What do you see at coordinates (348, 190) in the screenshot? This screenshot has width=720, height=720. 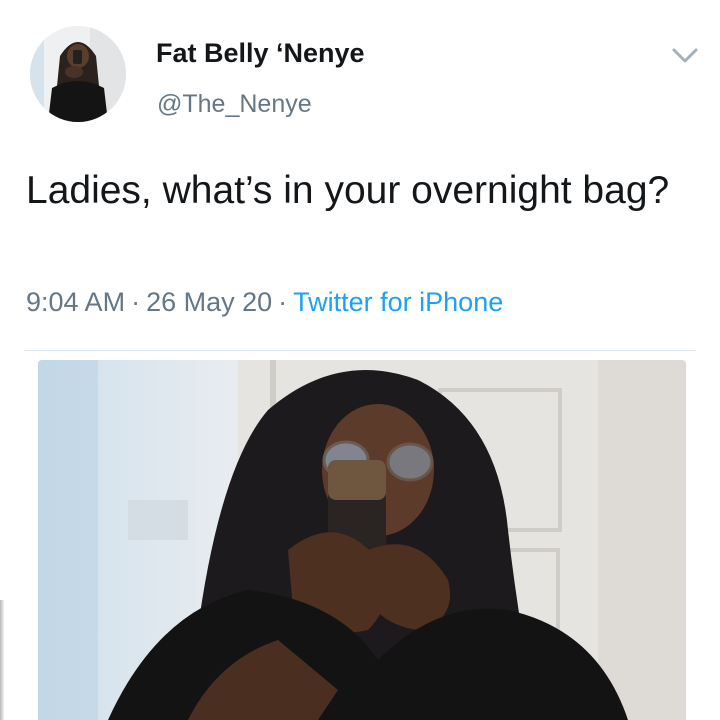 I see `tweet-text: Ladies, what’s in your overnight bag?` at bounding box center [348, 190].